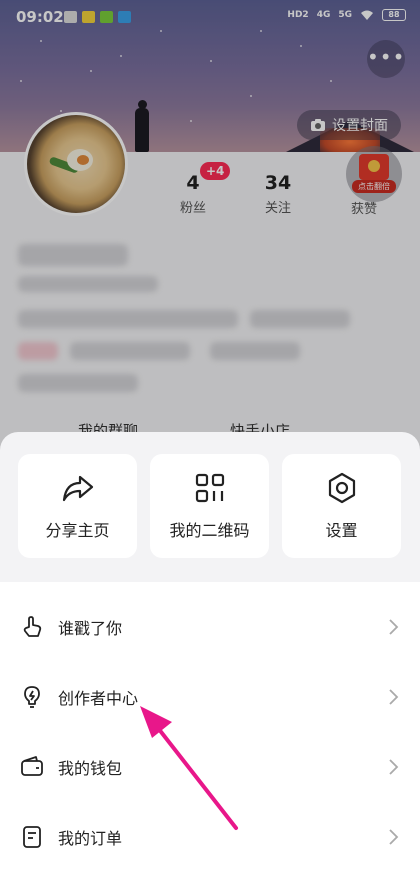 The height and width of the screenshot is (872, 420). Describe the element at coordinates (32, 697) in the screenshot. I see `creator-bulb-icon` at that location.